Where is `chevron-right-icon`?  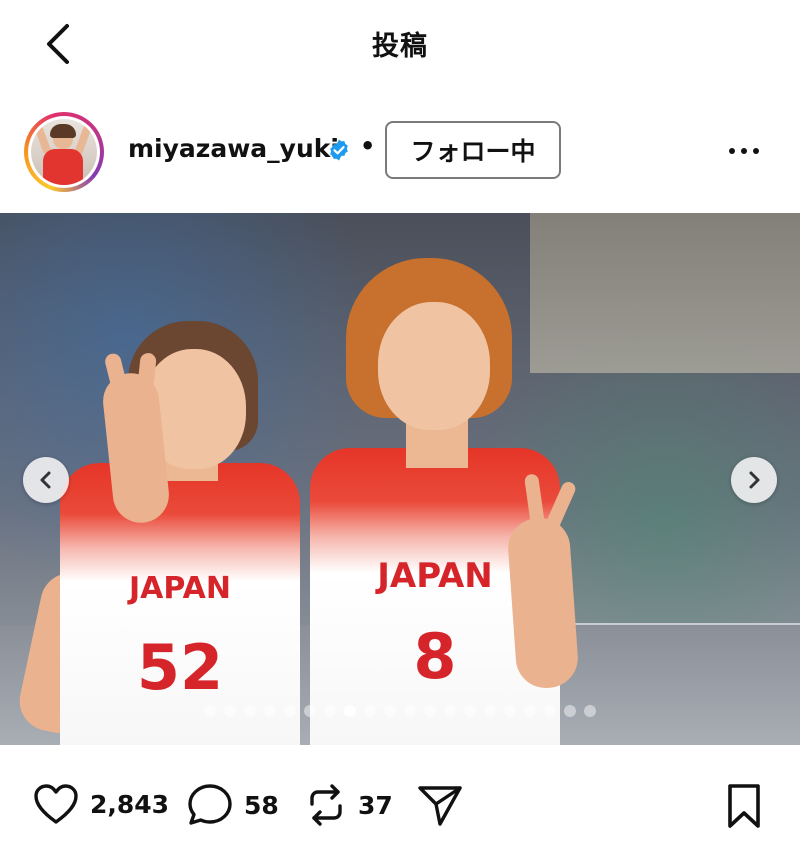 chevron-right-icon is located at coordinates (754, 480).